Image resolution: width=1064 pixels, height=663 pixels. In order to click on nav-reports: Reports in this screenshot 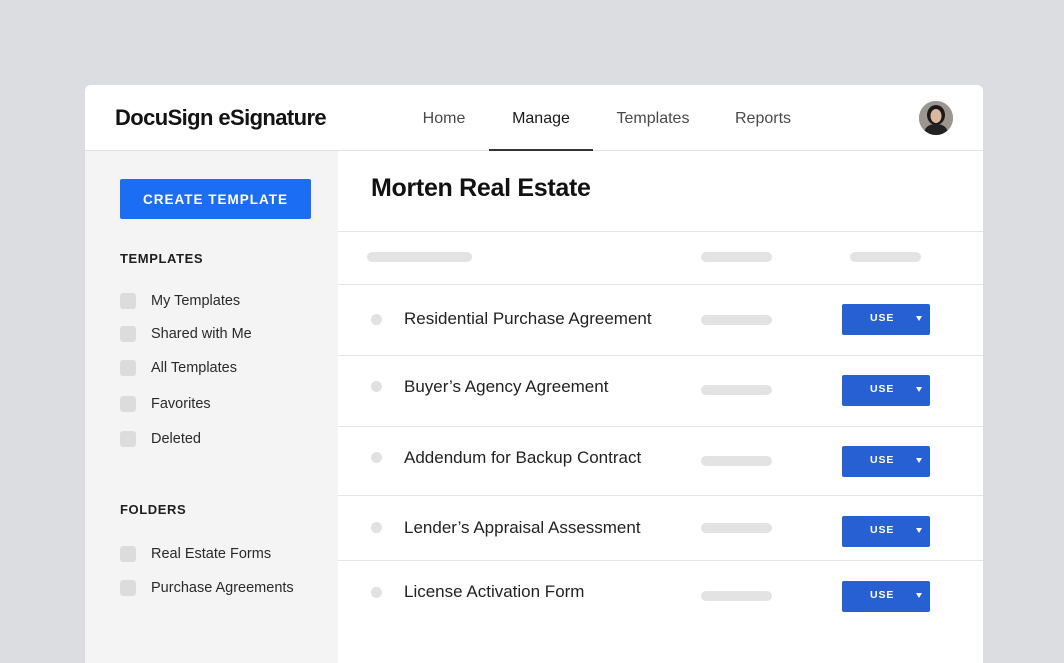, I will do `click(763, 117)`.